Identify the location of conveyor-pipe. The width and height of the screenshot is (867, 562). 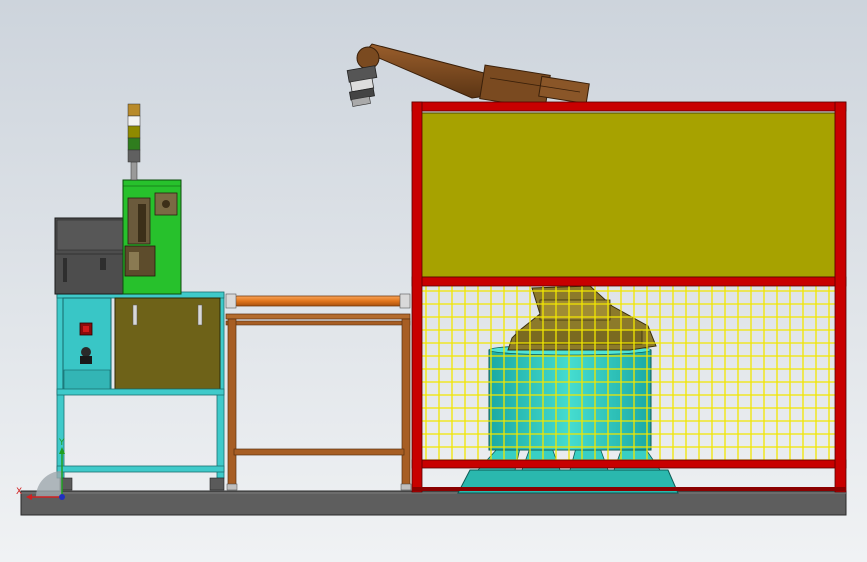
(319, 301).